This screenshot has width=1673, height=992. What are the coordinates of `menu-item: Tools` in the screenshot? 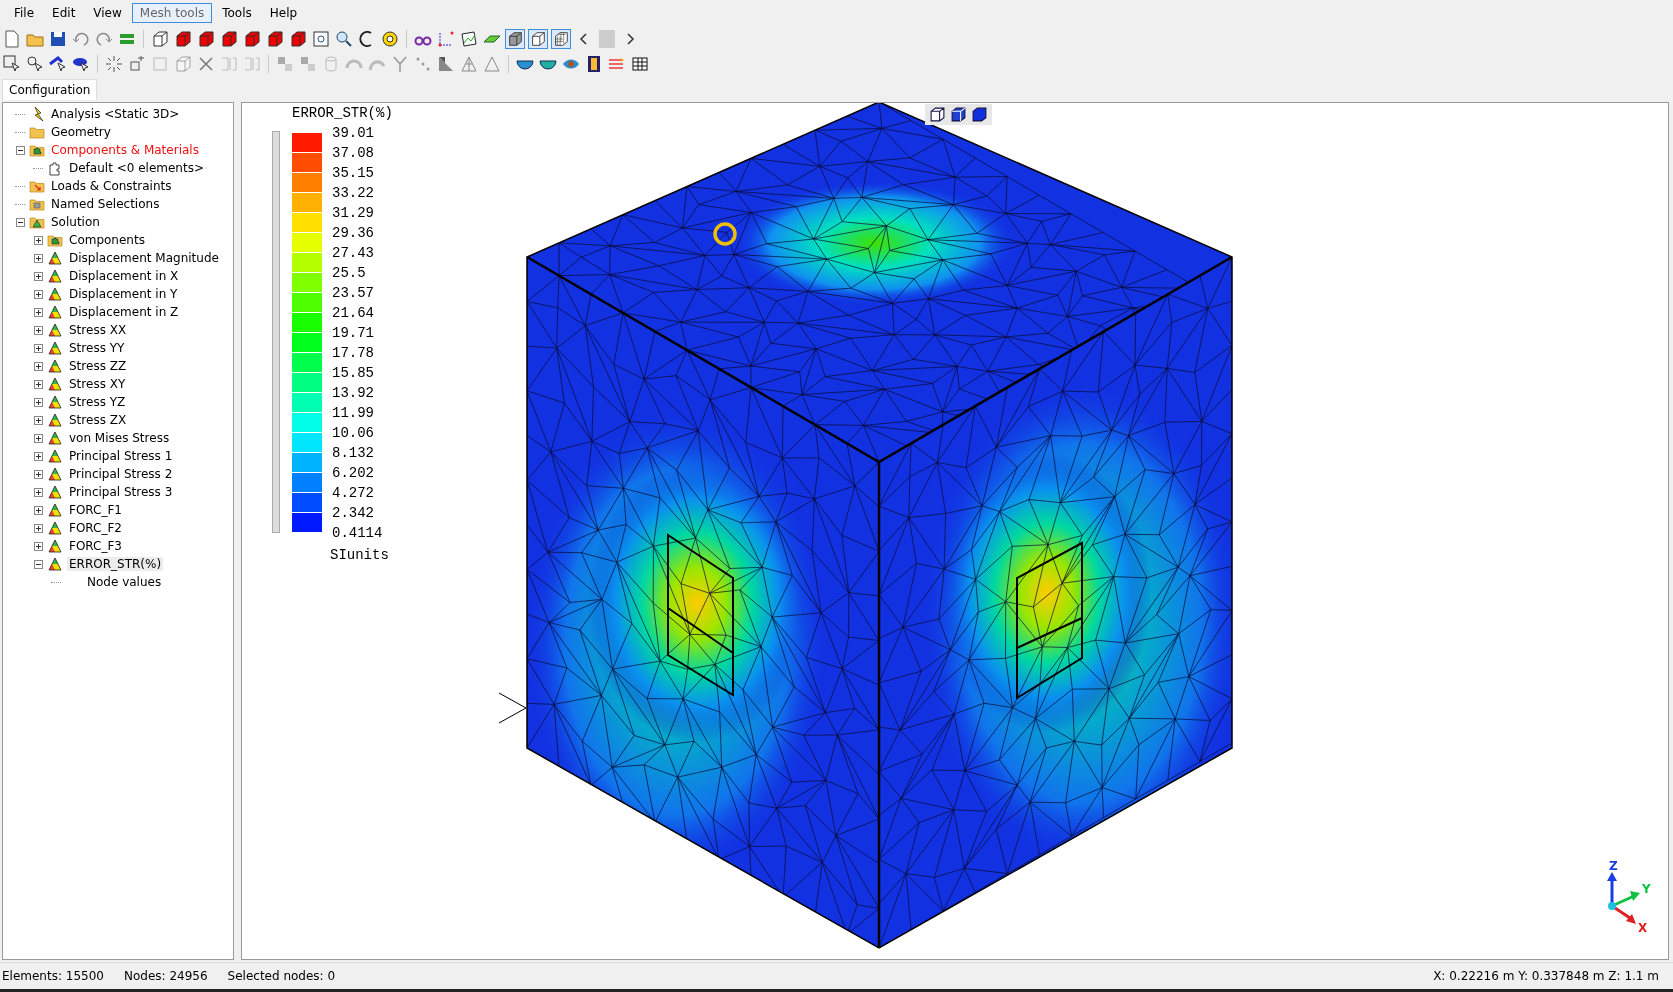 It's located at (237, 13).